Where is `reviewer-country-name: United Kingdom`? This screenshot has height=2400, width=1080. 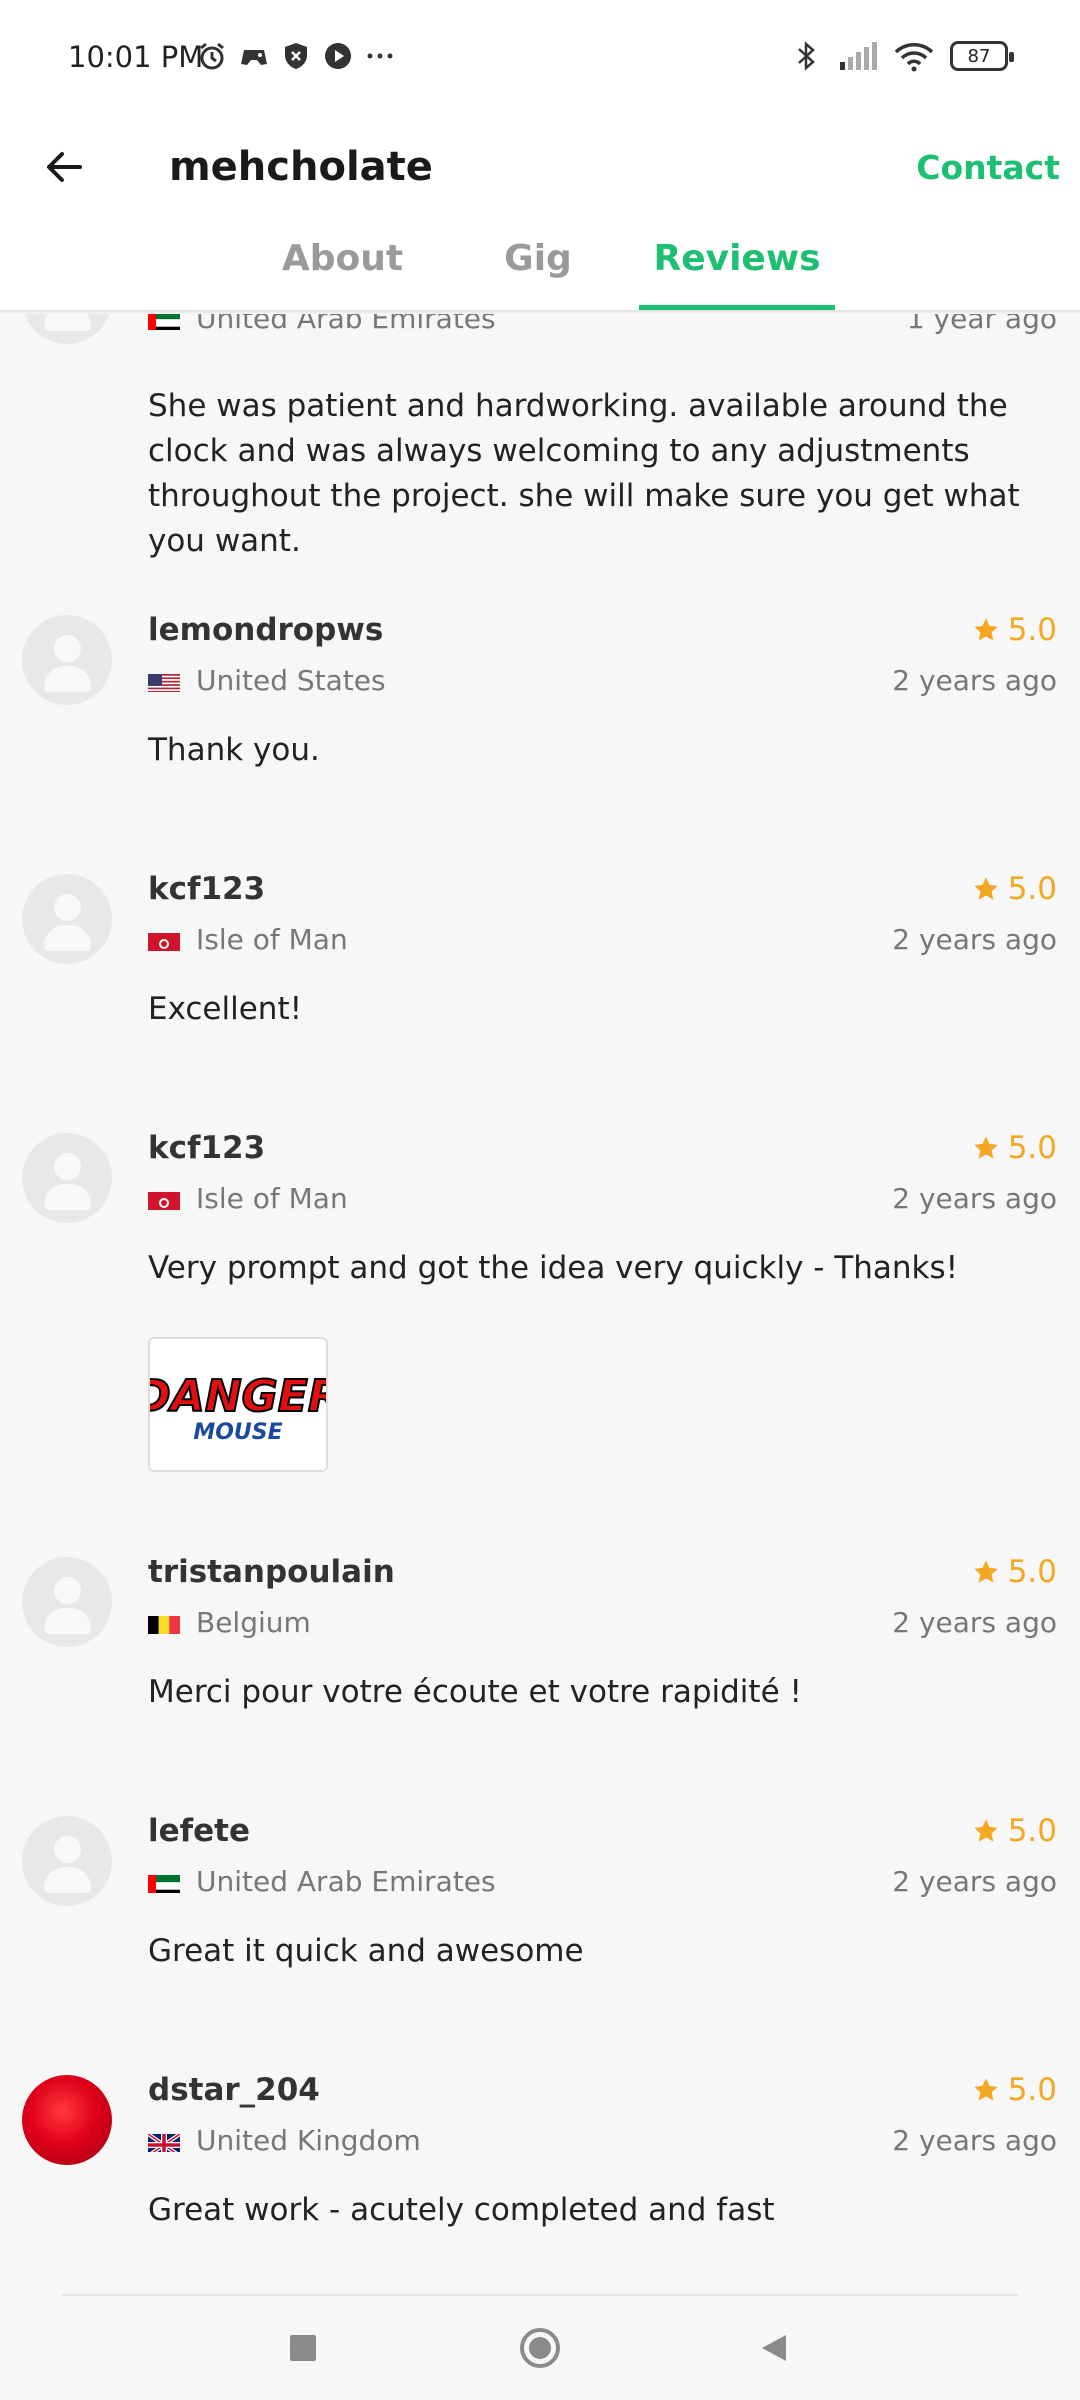 reviewer-country-name: United Kingdom is located at coordinates (308, 2140).